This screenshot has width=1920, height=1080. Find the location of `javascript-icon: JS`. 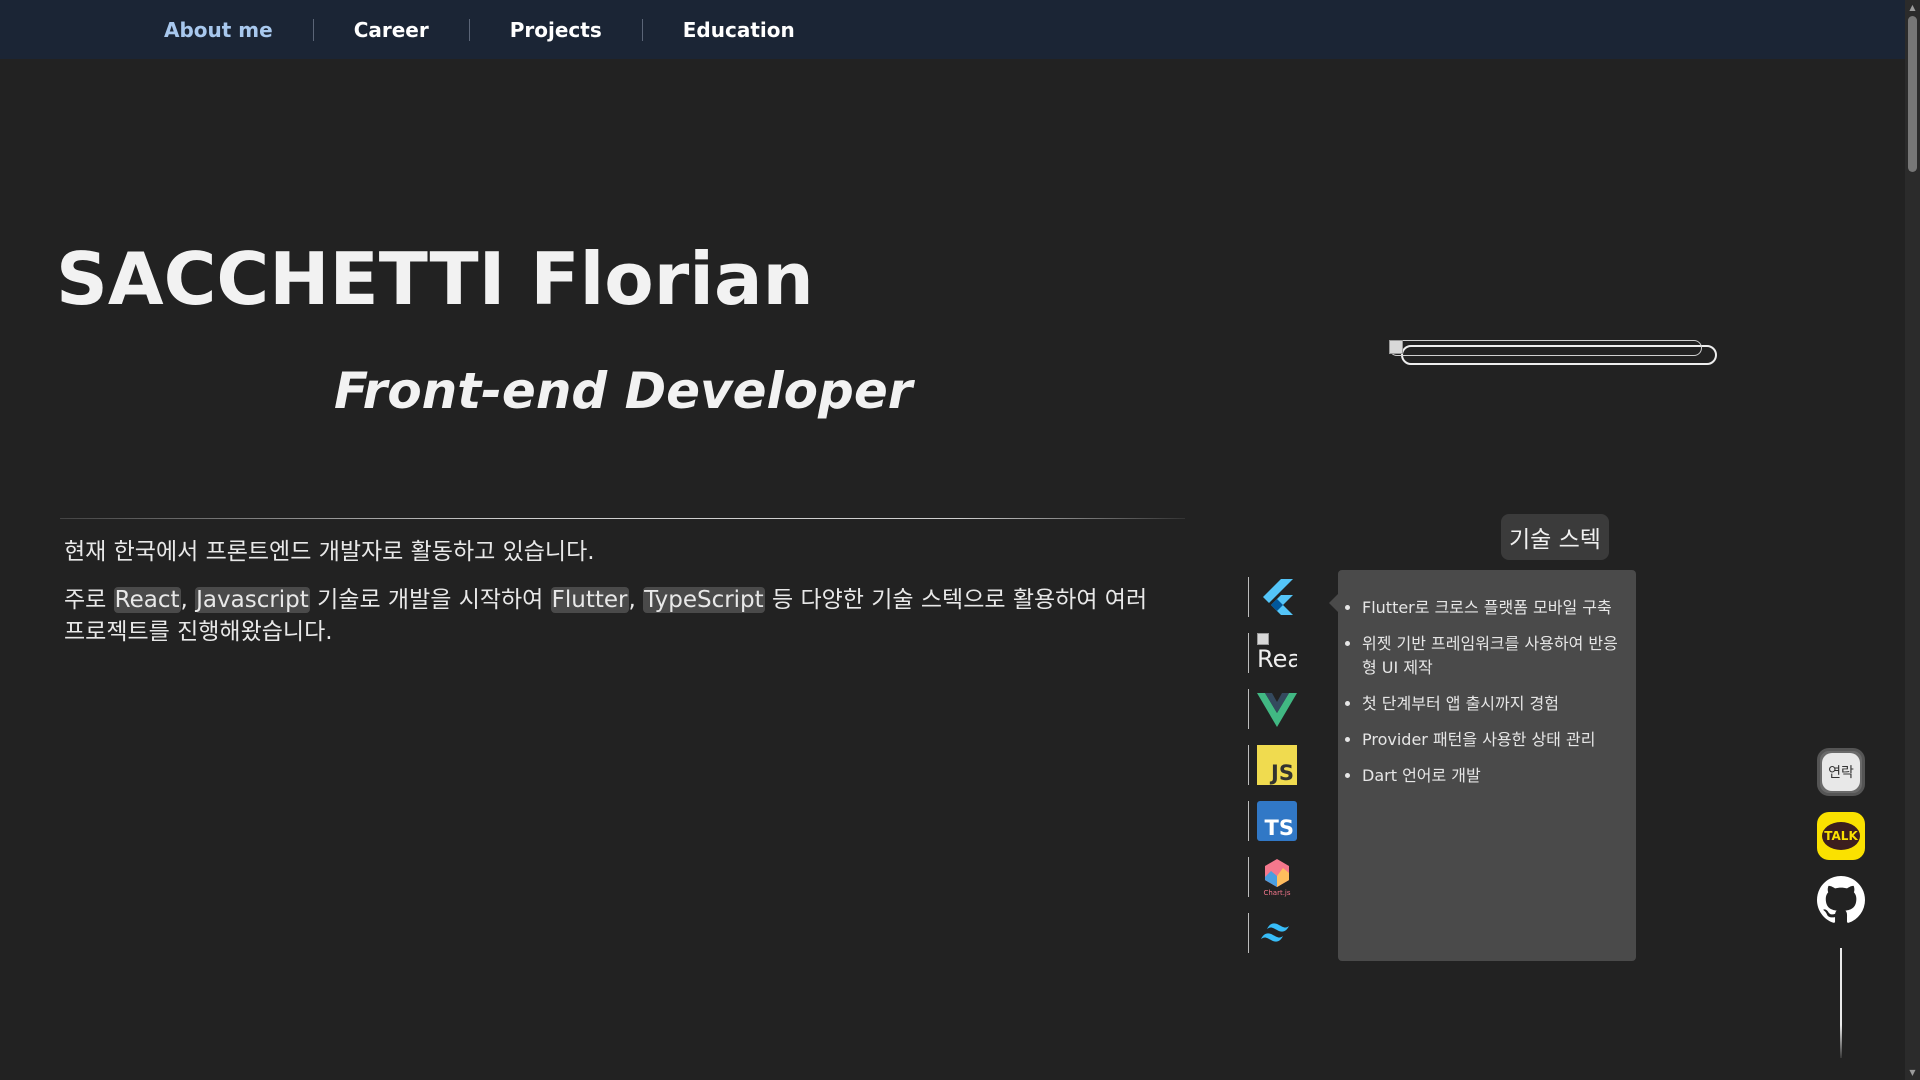

javascript-icon: JS is located at coordinates (1277, 765).